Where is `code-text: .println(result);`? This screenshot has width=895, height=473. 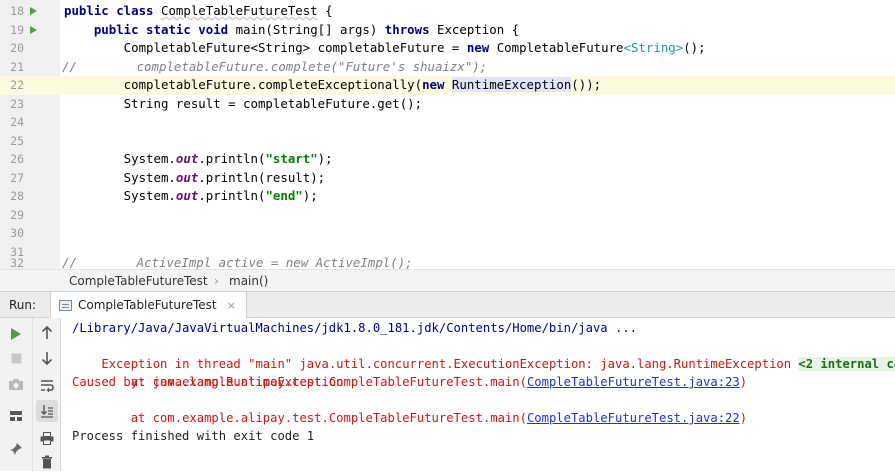
code-text: .println(result); is located at coordinates (262, 177).